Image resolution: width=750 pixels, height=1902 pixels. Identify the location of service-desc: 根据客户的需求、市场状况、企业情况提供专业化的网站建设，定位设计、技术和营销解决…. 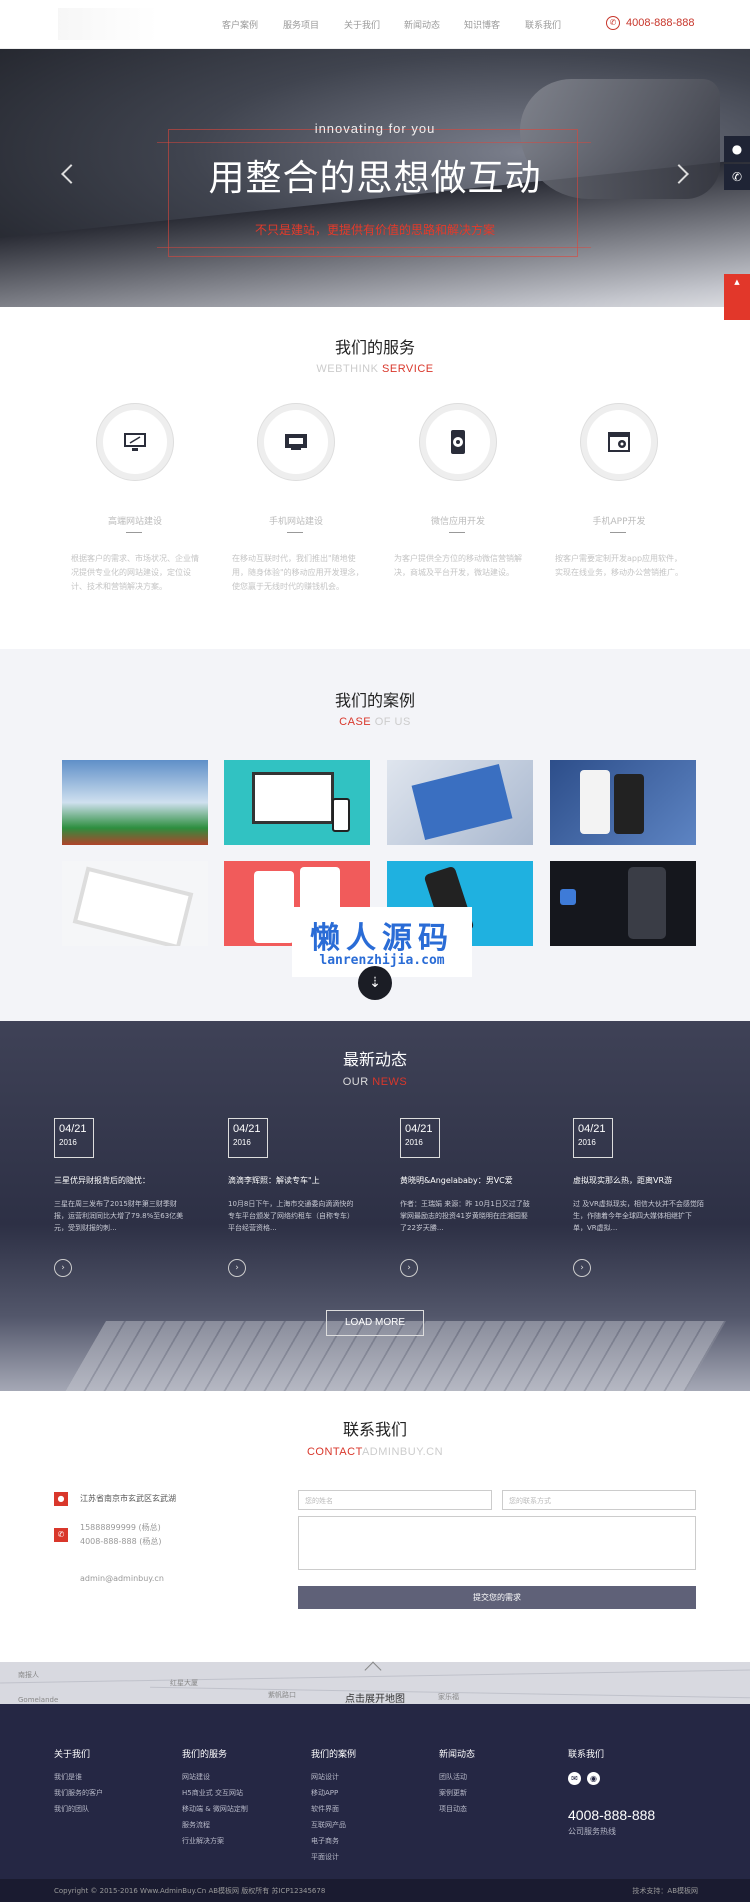
(135, 572).